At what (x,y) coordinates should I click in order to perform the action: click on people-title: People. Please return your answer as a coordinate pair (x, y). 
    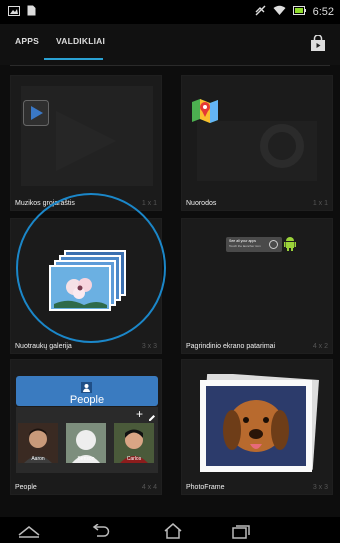
    Looking at the image, I should click on (87, 400).